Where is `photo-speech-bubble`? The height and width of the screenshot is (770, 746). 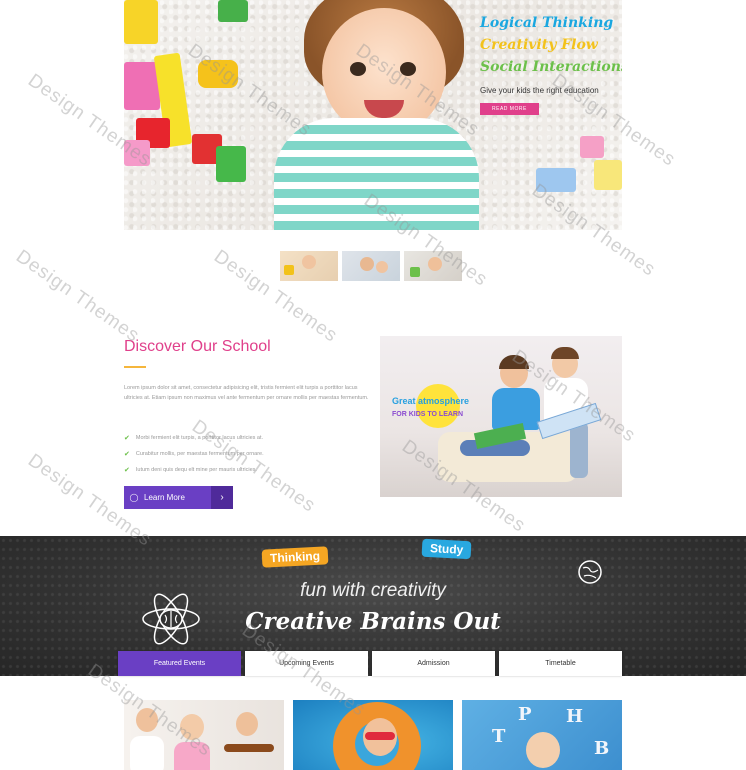
photo-speech-bubble is located at coordinates (438, 406).